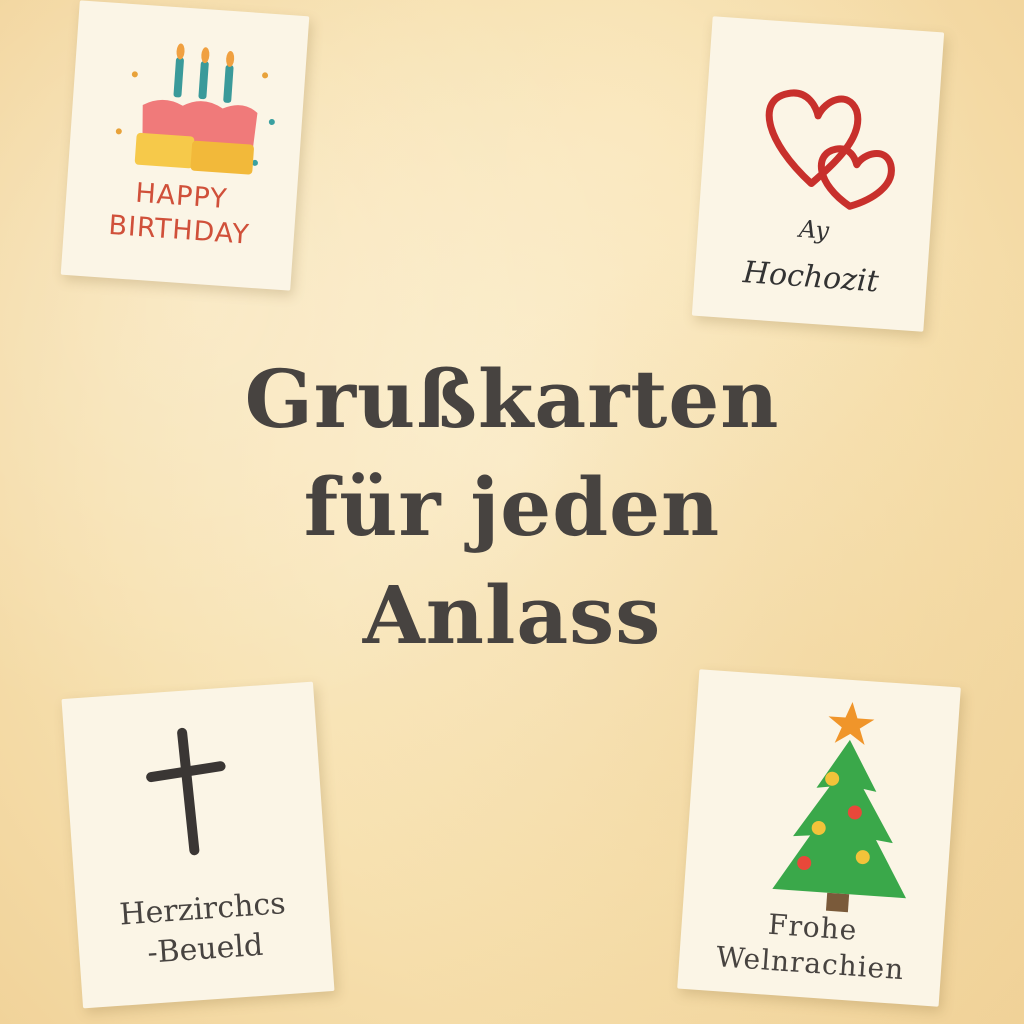  I want to click on title-line2: für jeden, so click(512, 507).